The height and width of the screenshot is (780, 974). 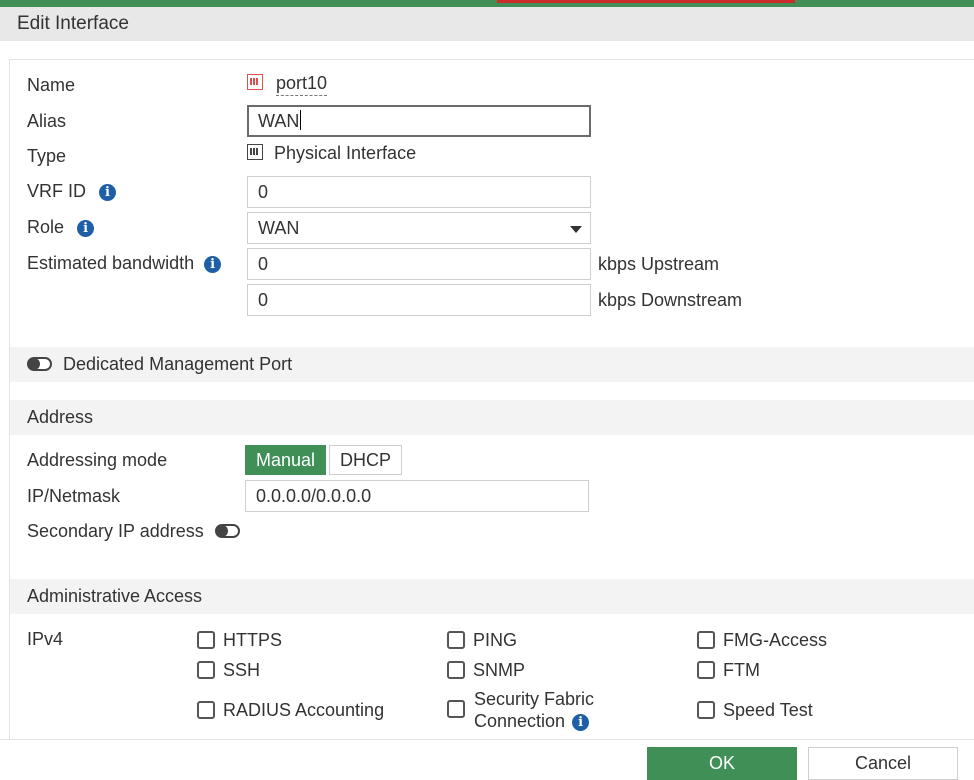 I want to click on ping-checkbox, so click(x=456, y=640).